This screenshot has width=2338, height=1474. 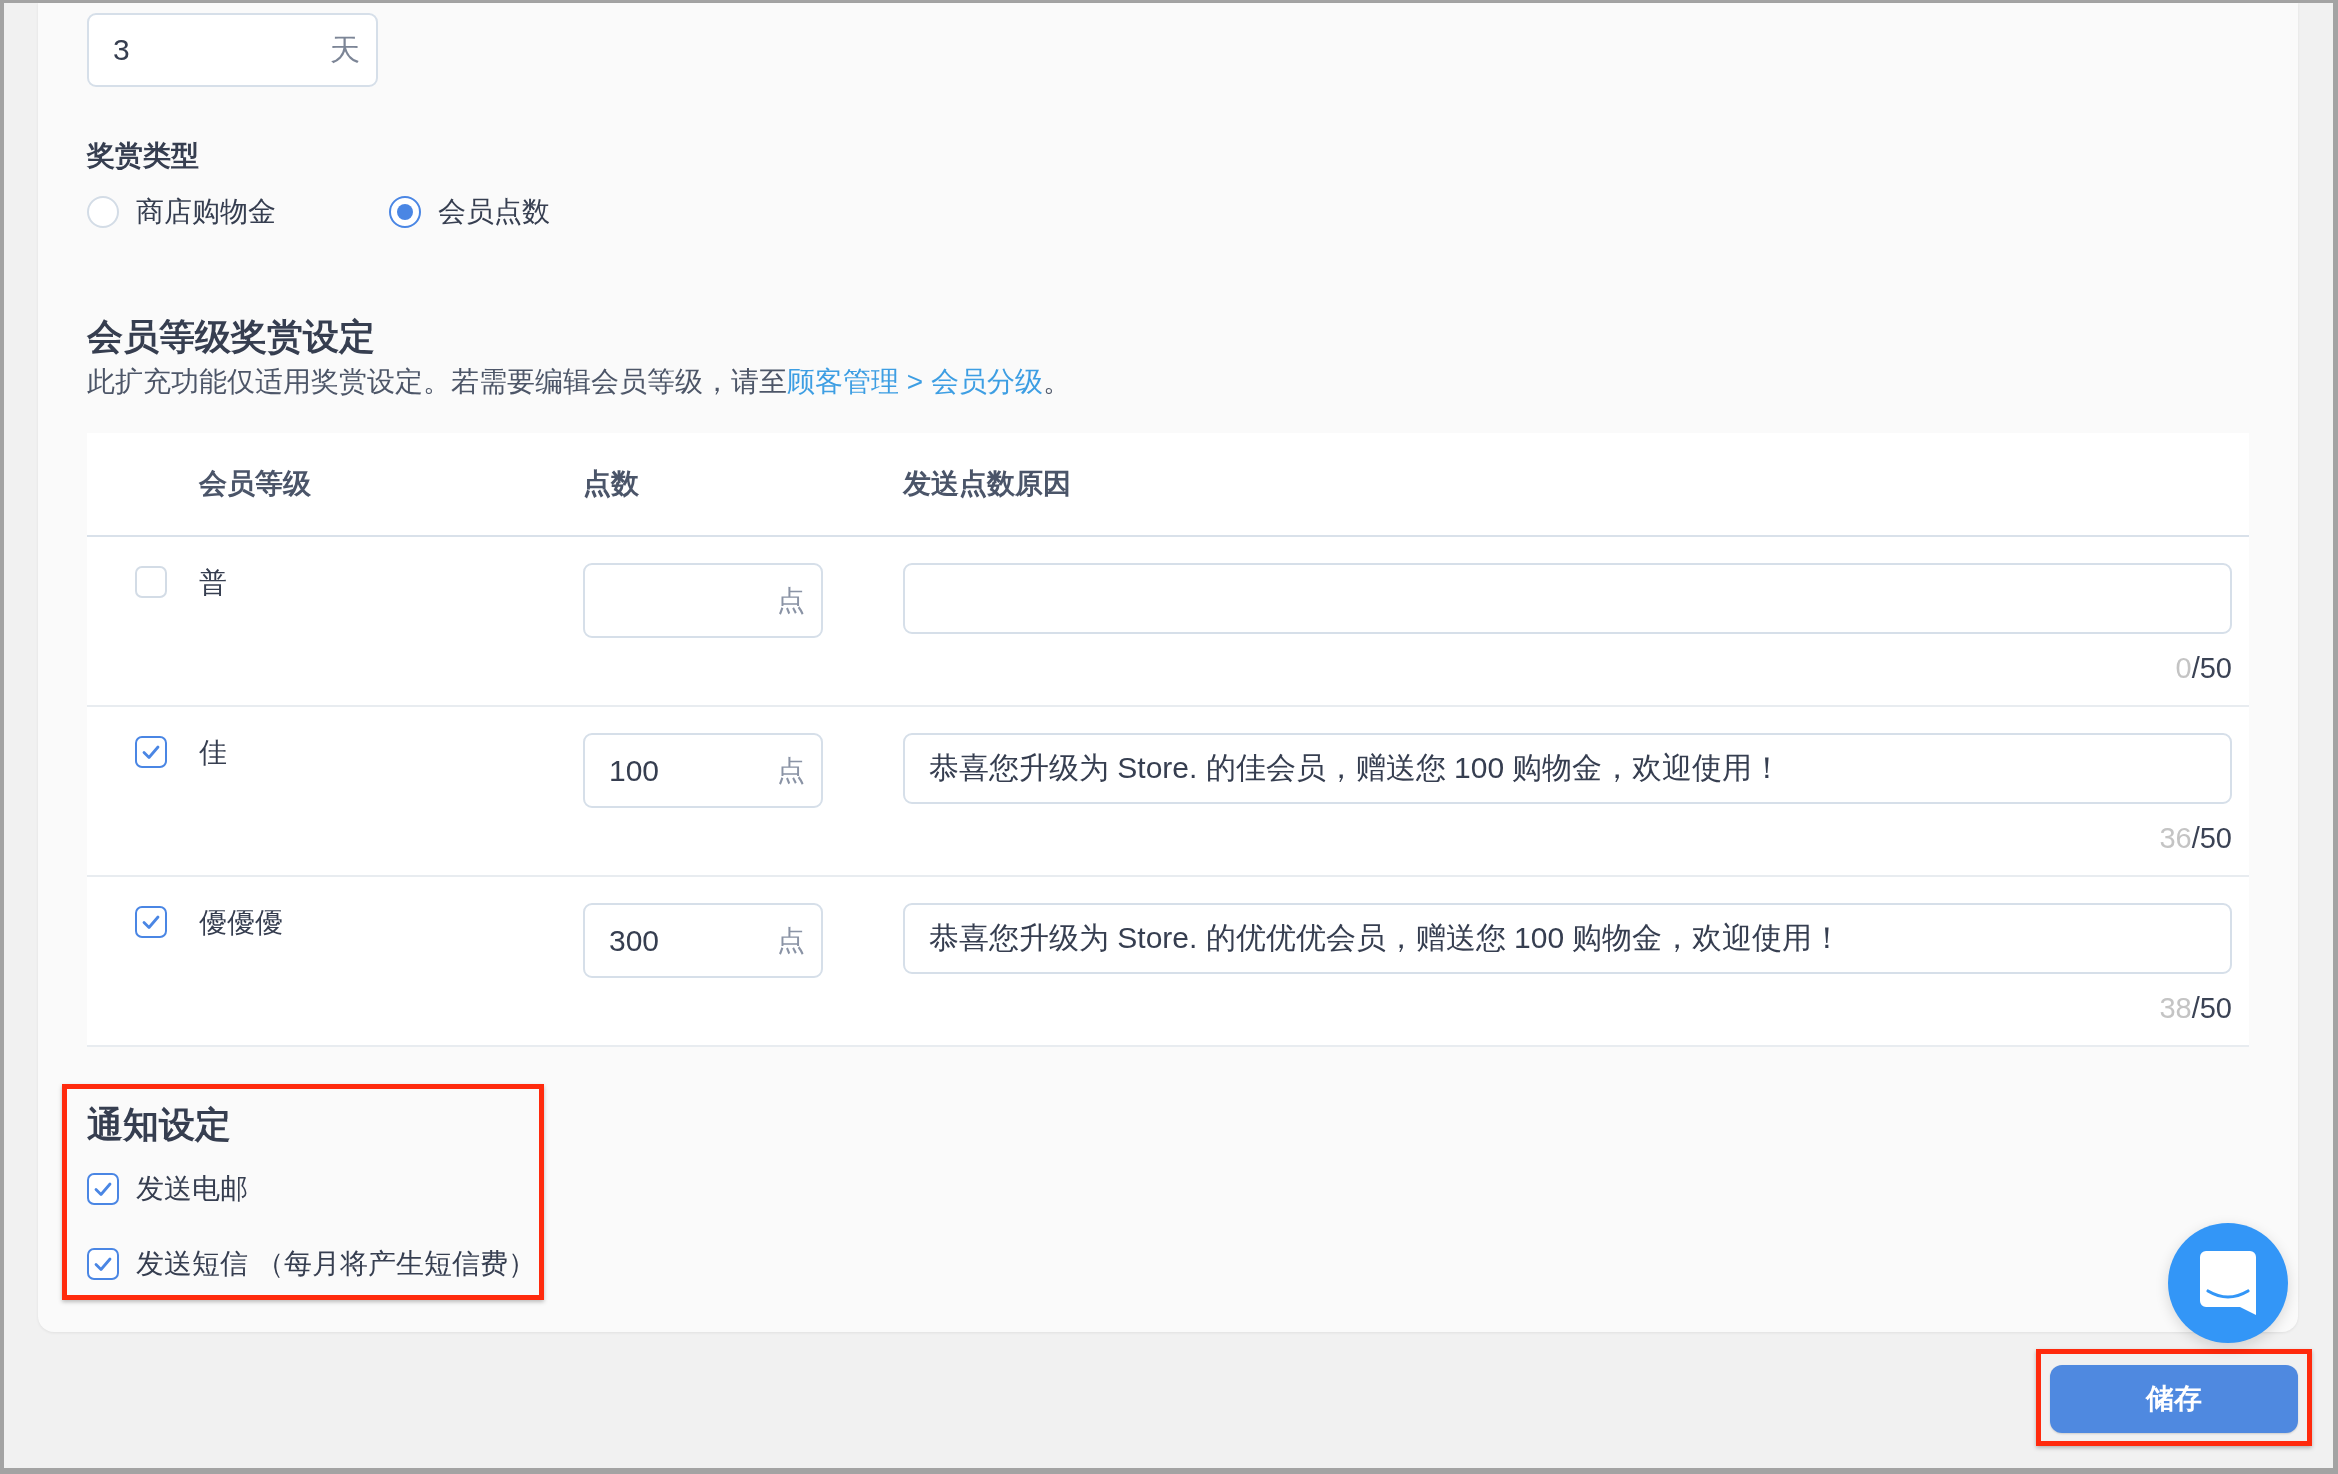 I want to click on char-counter: 0/50, so click(x=2203, y=668).